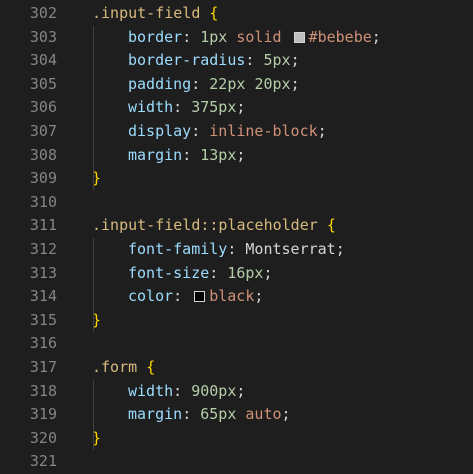 The height and width of the screenshot is (474, 473). Describe the element at coordinates (43, 201) in the screenshot. I see `line-number: 310` at that location.